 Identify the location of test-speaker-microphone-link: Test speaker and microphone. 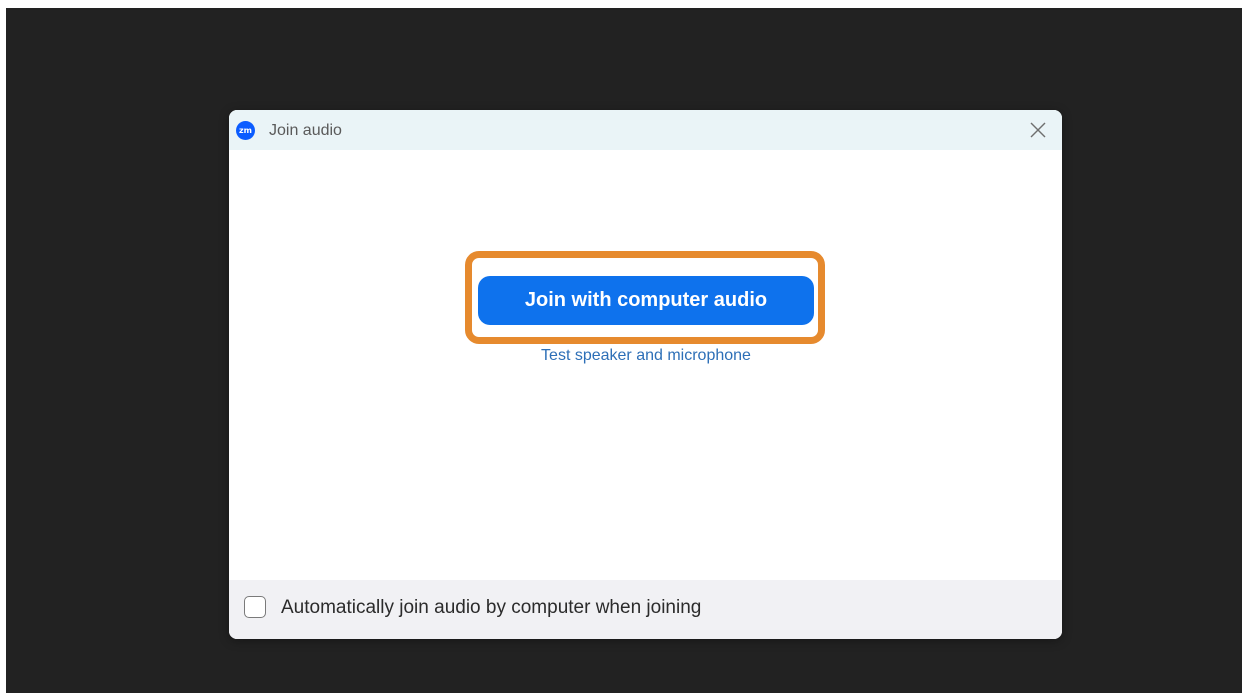
(646, 356).